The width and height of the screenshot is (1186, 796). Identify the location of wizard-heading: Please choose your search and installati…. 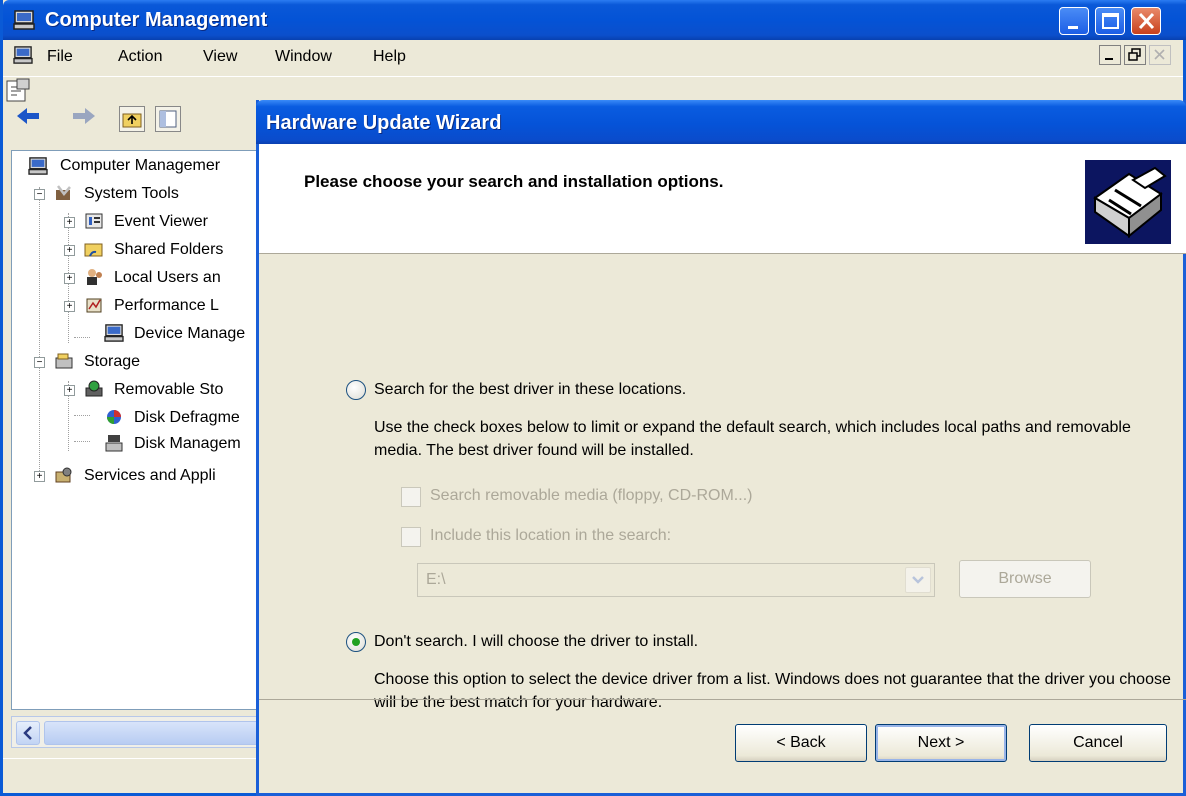
(514, 181).